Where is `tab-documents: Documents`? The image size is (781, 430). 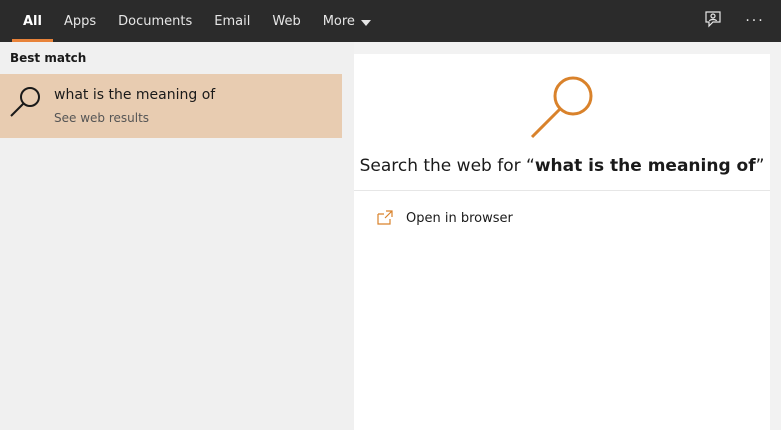
tab-documents: Documents is located at coordinates (155, 21).